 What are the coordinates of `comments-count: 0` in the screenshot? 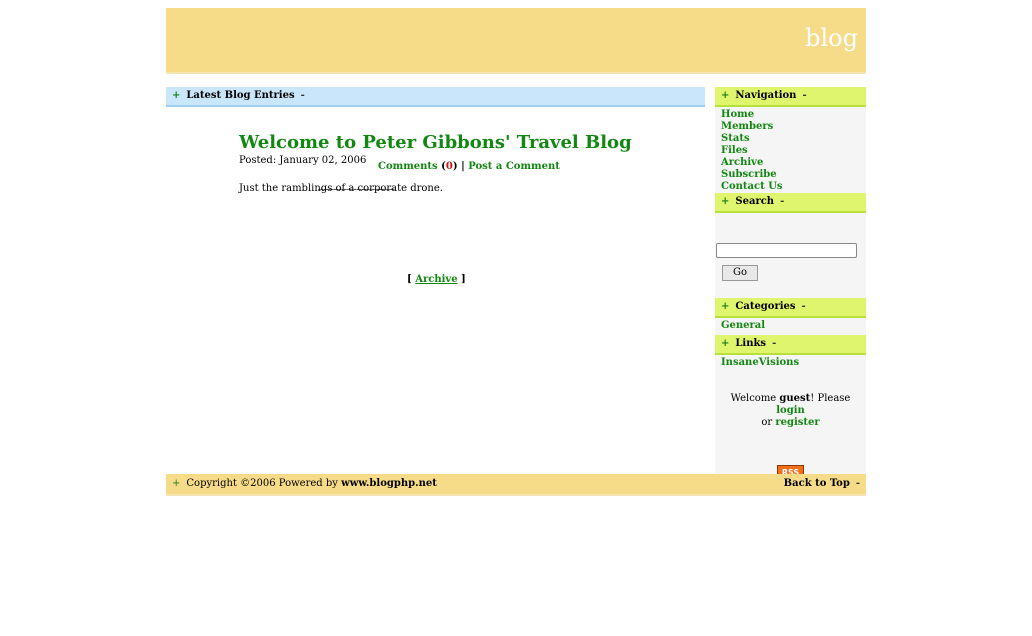 It's located at (449, 166).